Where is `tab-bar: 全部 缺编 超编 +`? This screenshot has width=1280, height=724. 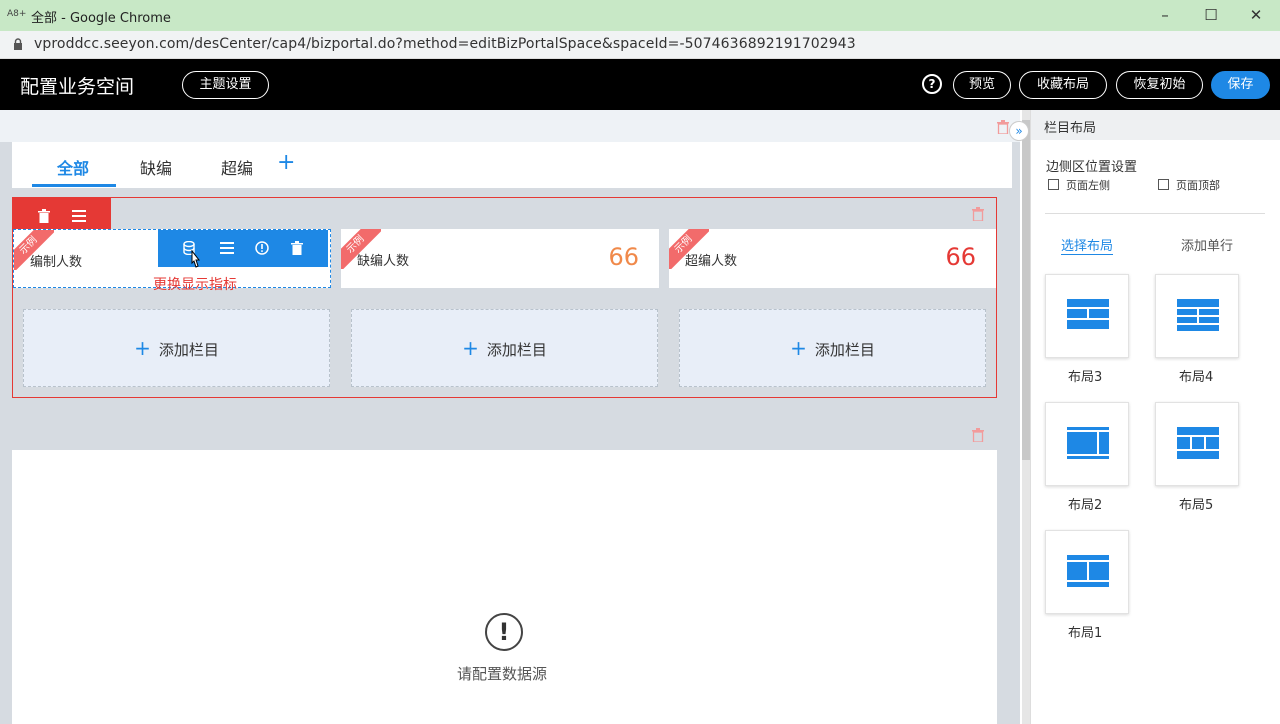 tab-bar: 全部 缺编 超编 + is located at coordinates (512, 165).